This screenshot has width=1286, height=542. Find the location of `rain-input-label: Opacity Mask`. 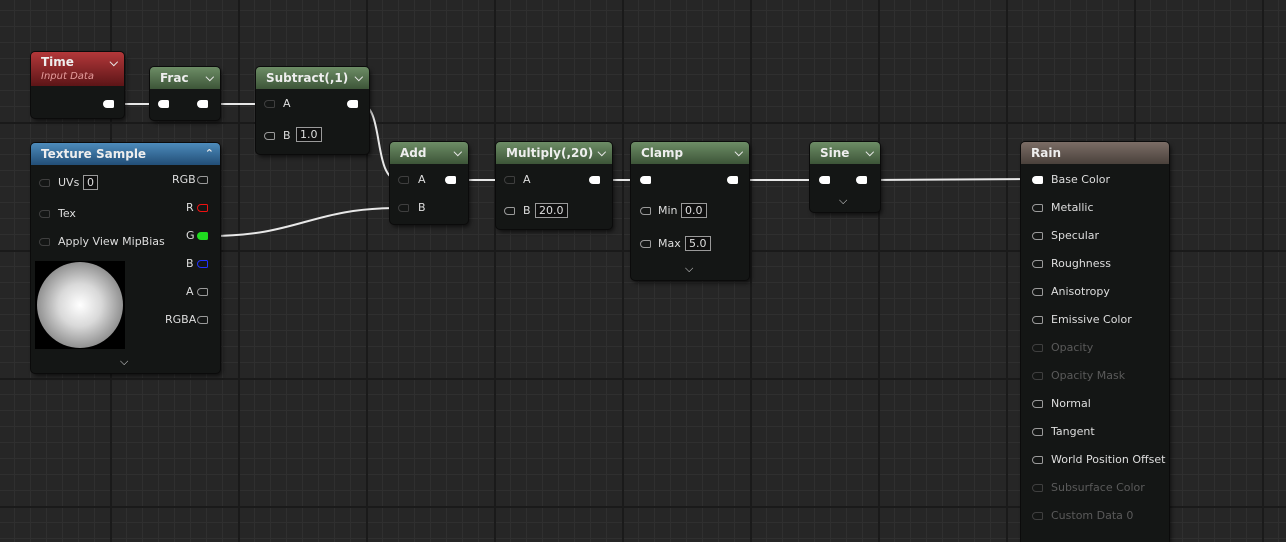

rain-input-label: Opacity Mask is located at coordinates (1088, 375).